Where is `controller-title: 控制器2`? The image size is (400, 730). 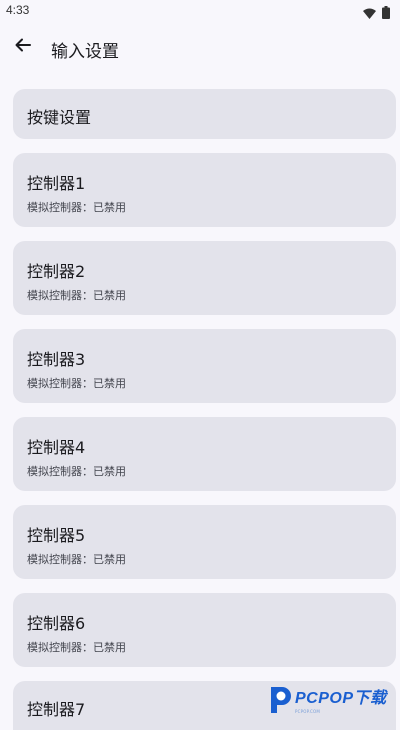 controller-title: 控制器2 is located at coordinates (56, 271).